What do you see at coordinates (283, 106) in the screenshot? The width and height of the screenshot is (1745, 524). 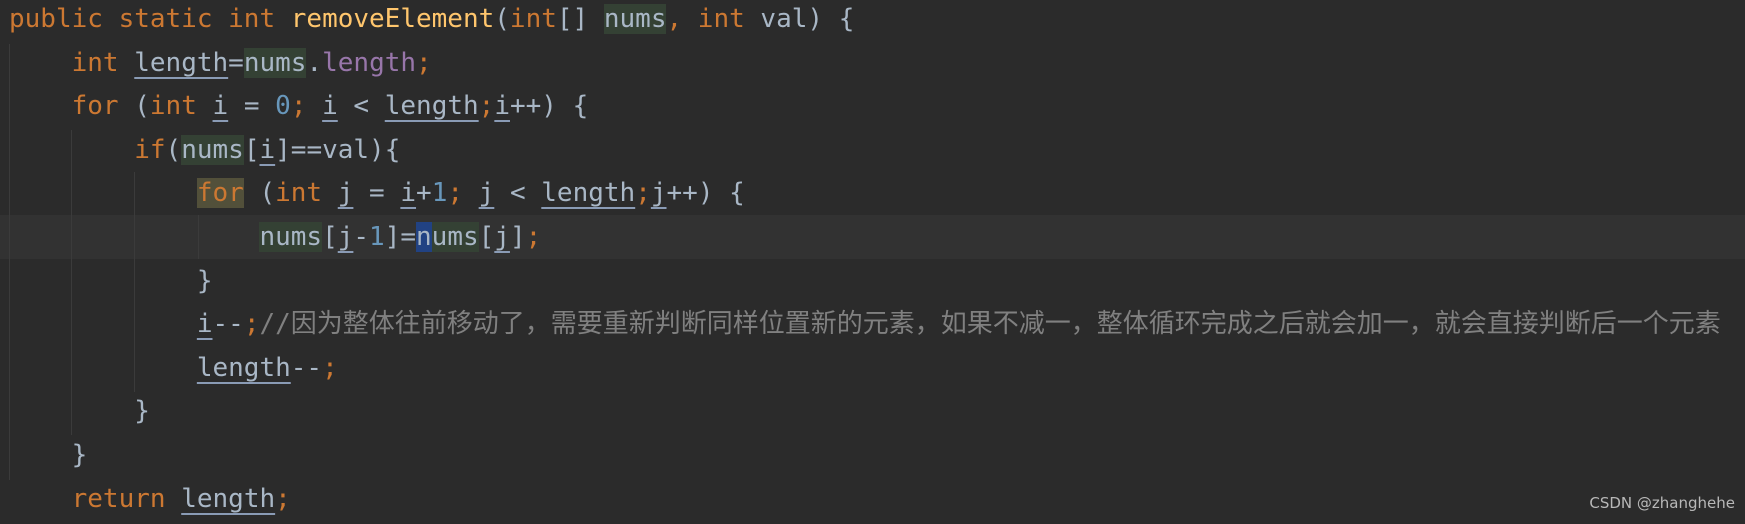 I see `code-token: 0` at bounding box center [283, 106].